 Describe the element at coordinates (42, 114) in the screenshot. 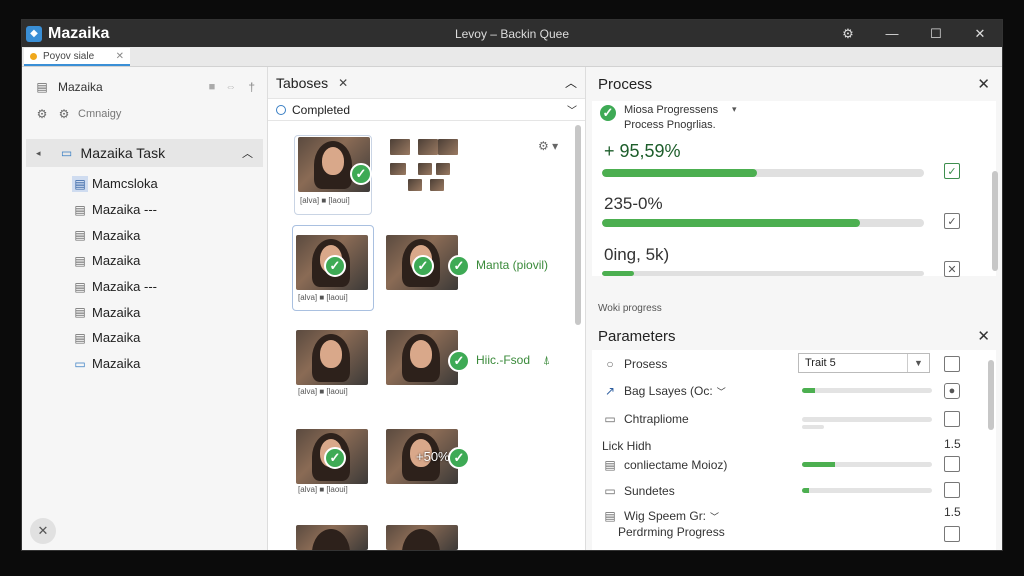

I see `gear-icon: ⚙` at that location.